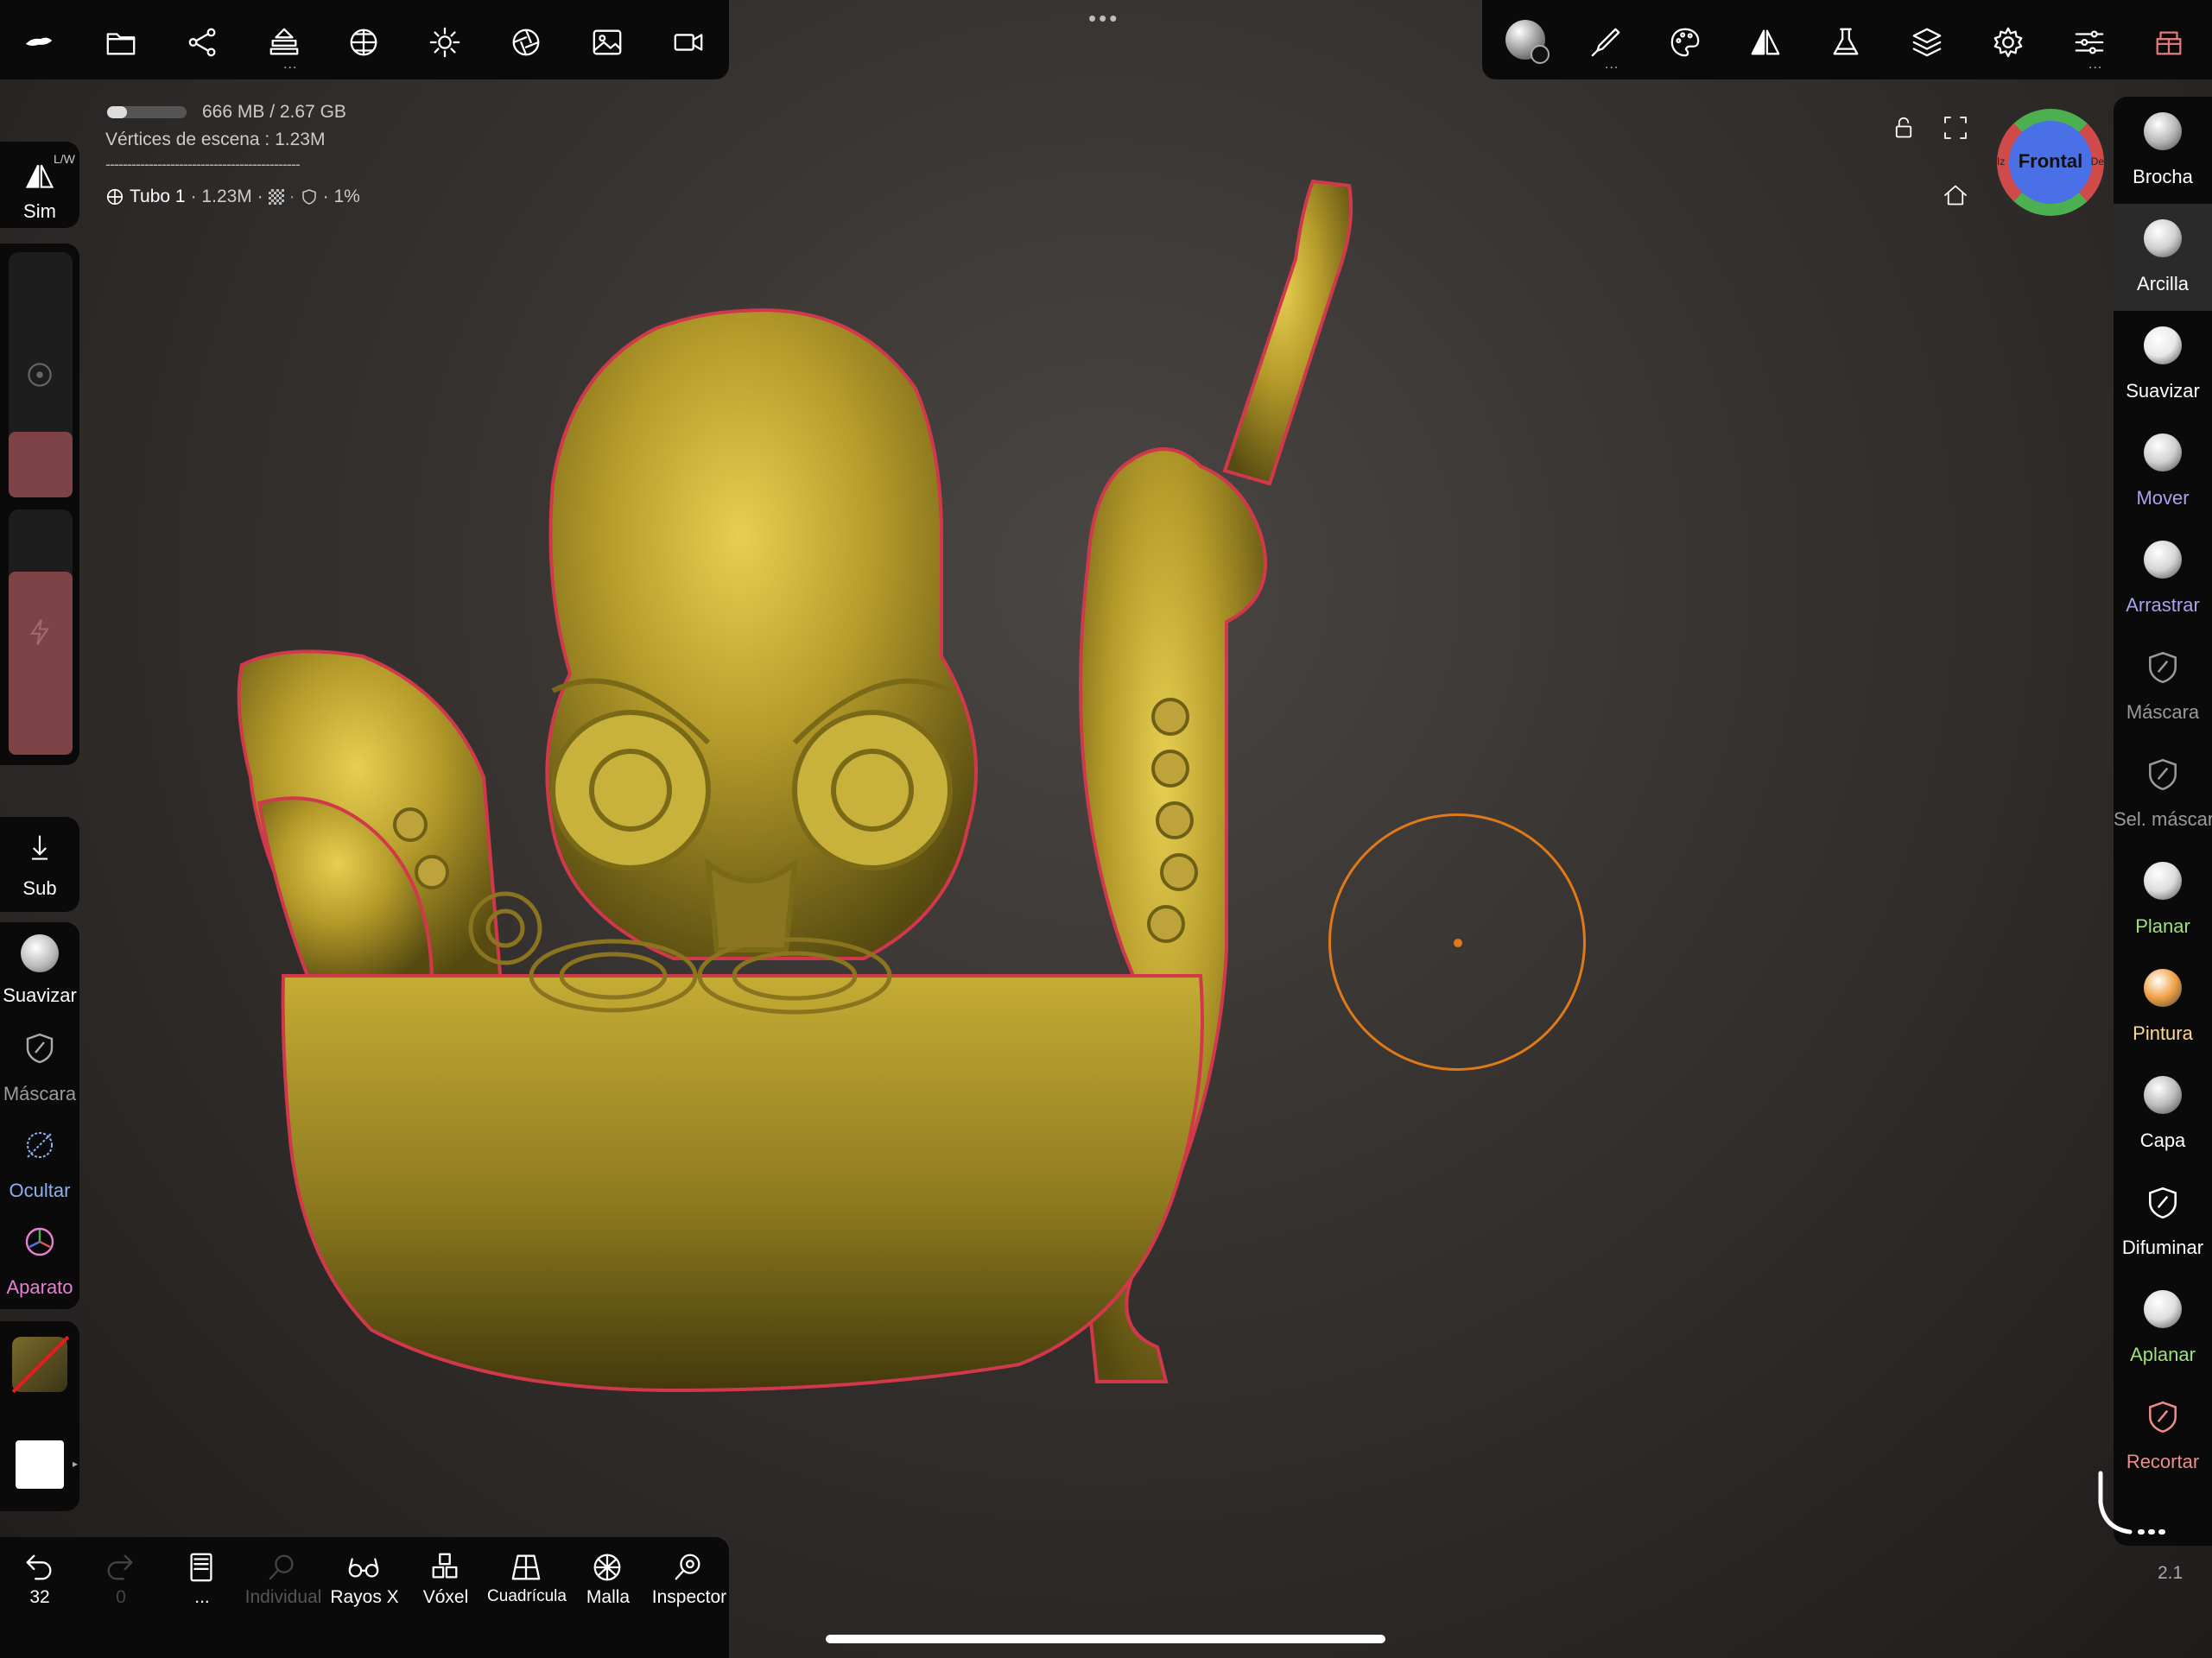  I want to click on brush-tool: Pintura, so click(2163, 1006).